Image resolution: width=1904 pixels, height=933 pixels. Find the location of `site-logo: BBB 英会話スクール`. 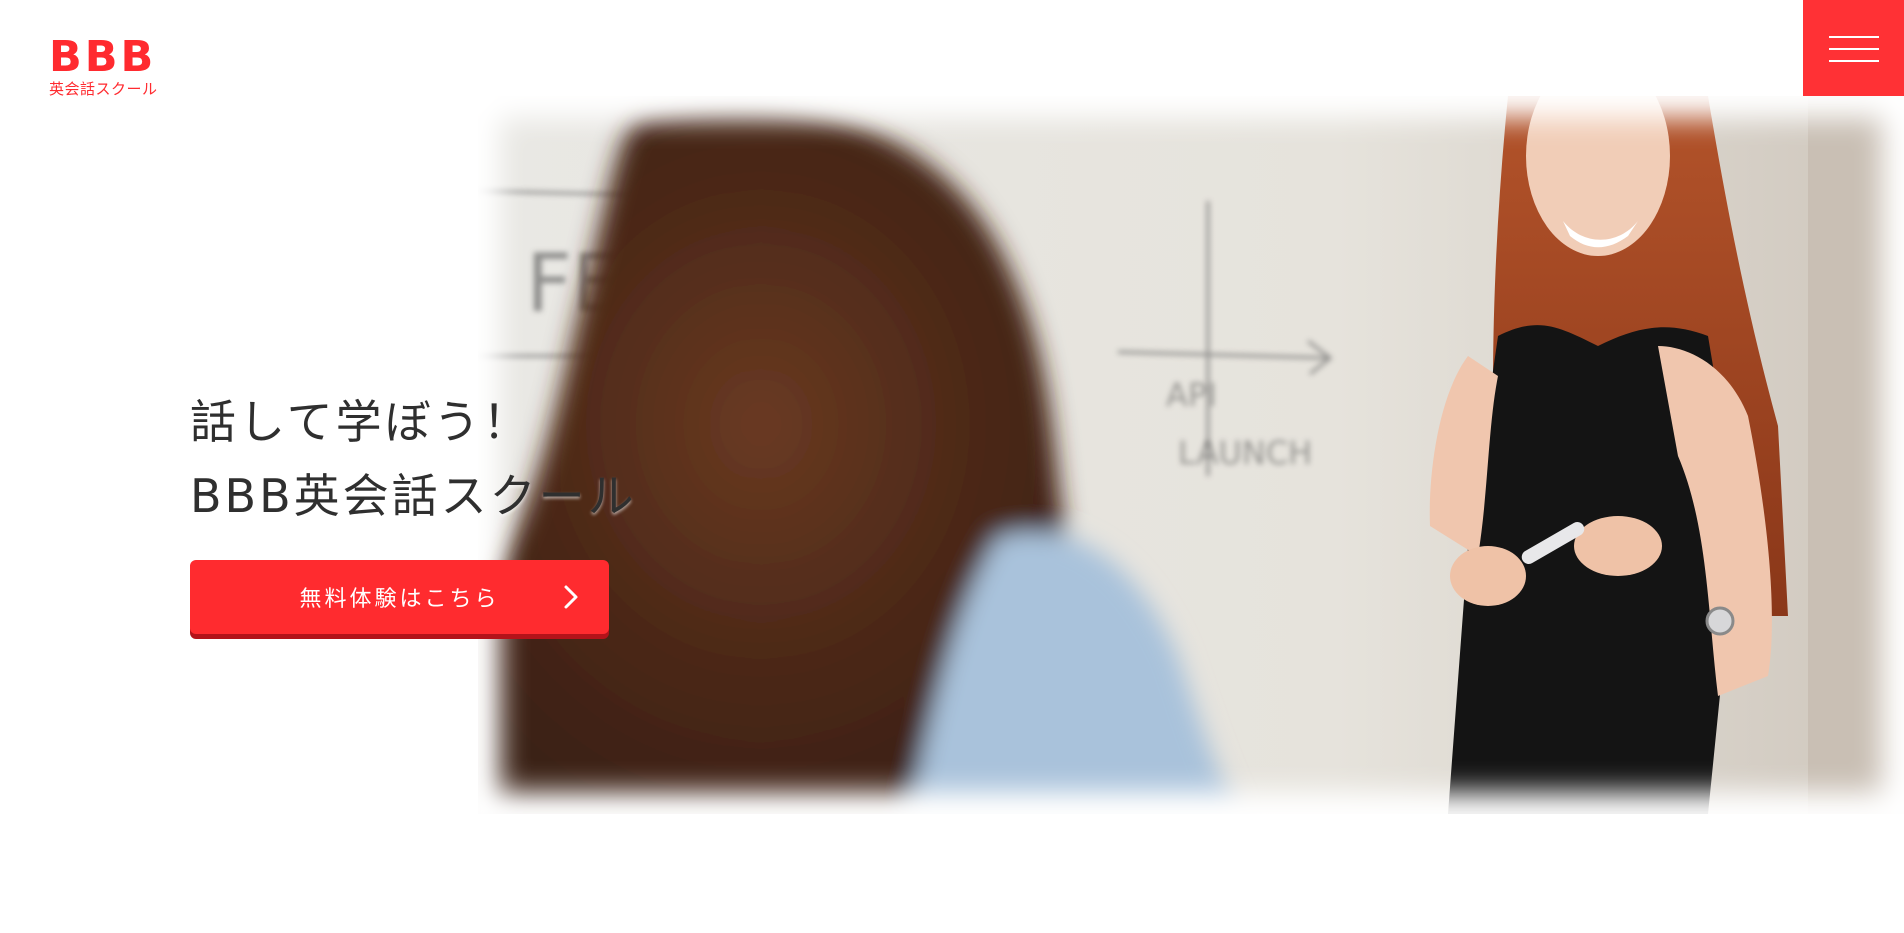

site-logo: BBB 英会話スクール is located at coordinates (103, 65).